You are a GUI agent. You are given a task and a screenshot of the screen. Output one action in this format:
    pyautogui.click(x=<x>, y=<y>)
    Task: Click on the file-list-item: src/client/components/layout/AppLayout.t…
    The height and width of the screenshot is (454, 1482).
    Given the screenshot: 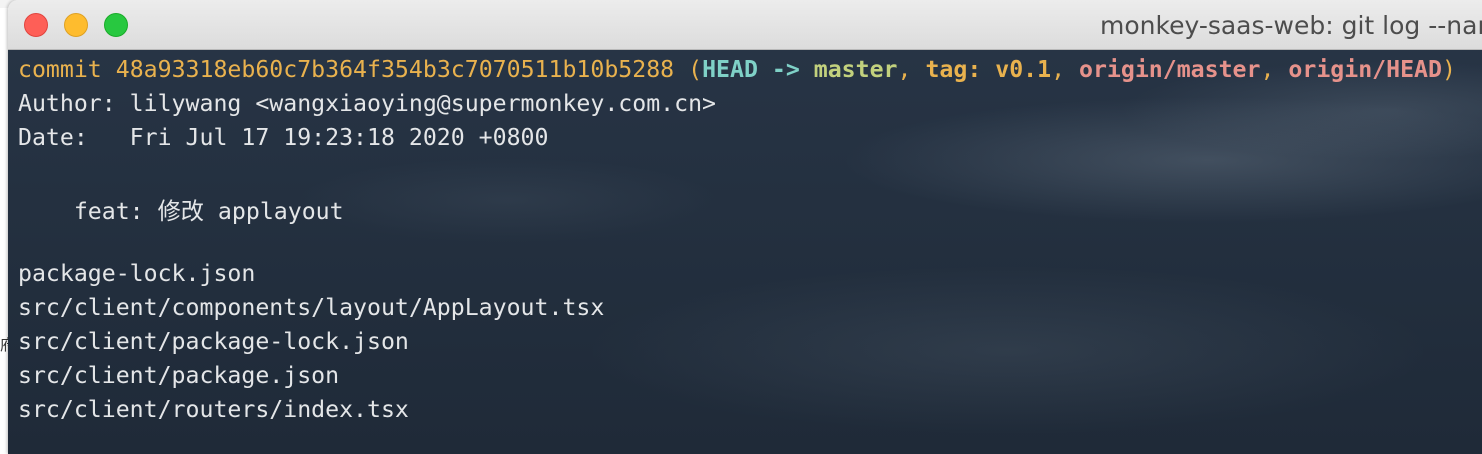 What is the action you would take?
    pyautogui.click(x=311, y=307)
    